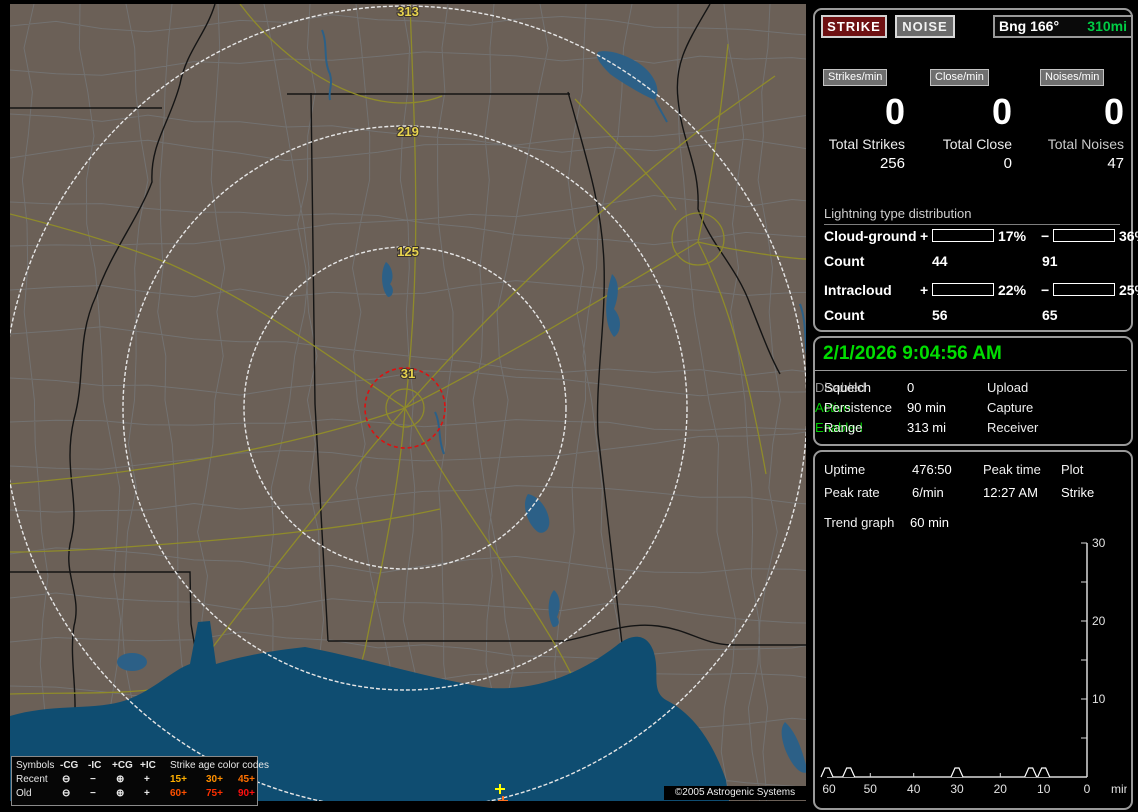 This screenshot has width=1138, height=812. What do you see at coordinates (1050, 261) in the screenshot?
I see `cg-minus-count: 91` at bounding box center [1050, 261].